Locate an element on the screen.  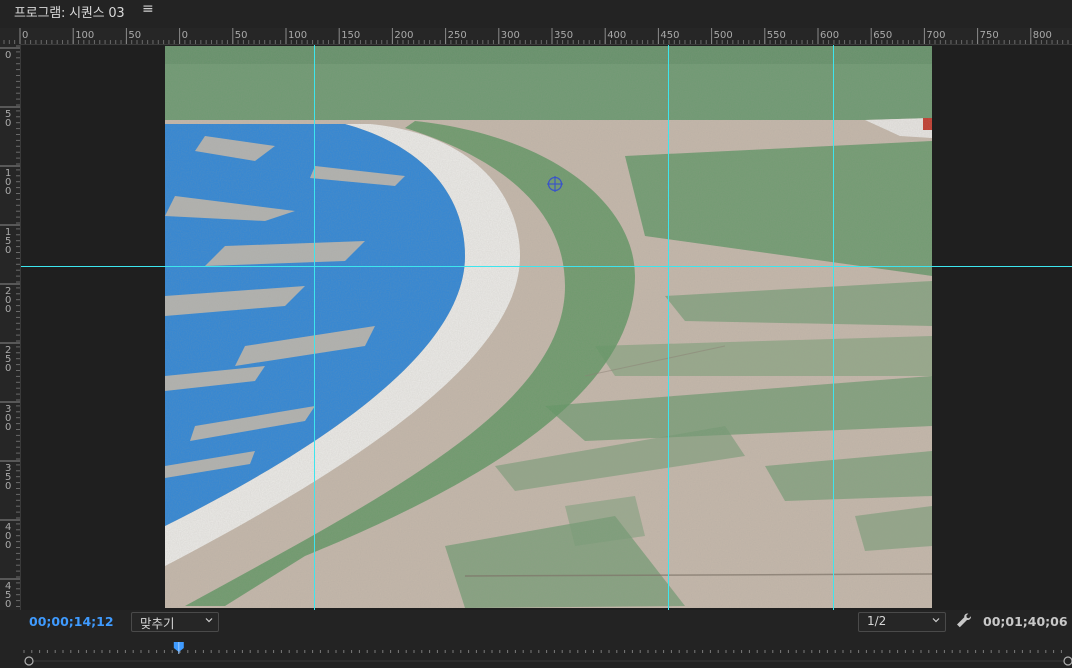
wrench-icon is located at coordinates (964, 621).